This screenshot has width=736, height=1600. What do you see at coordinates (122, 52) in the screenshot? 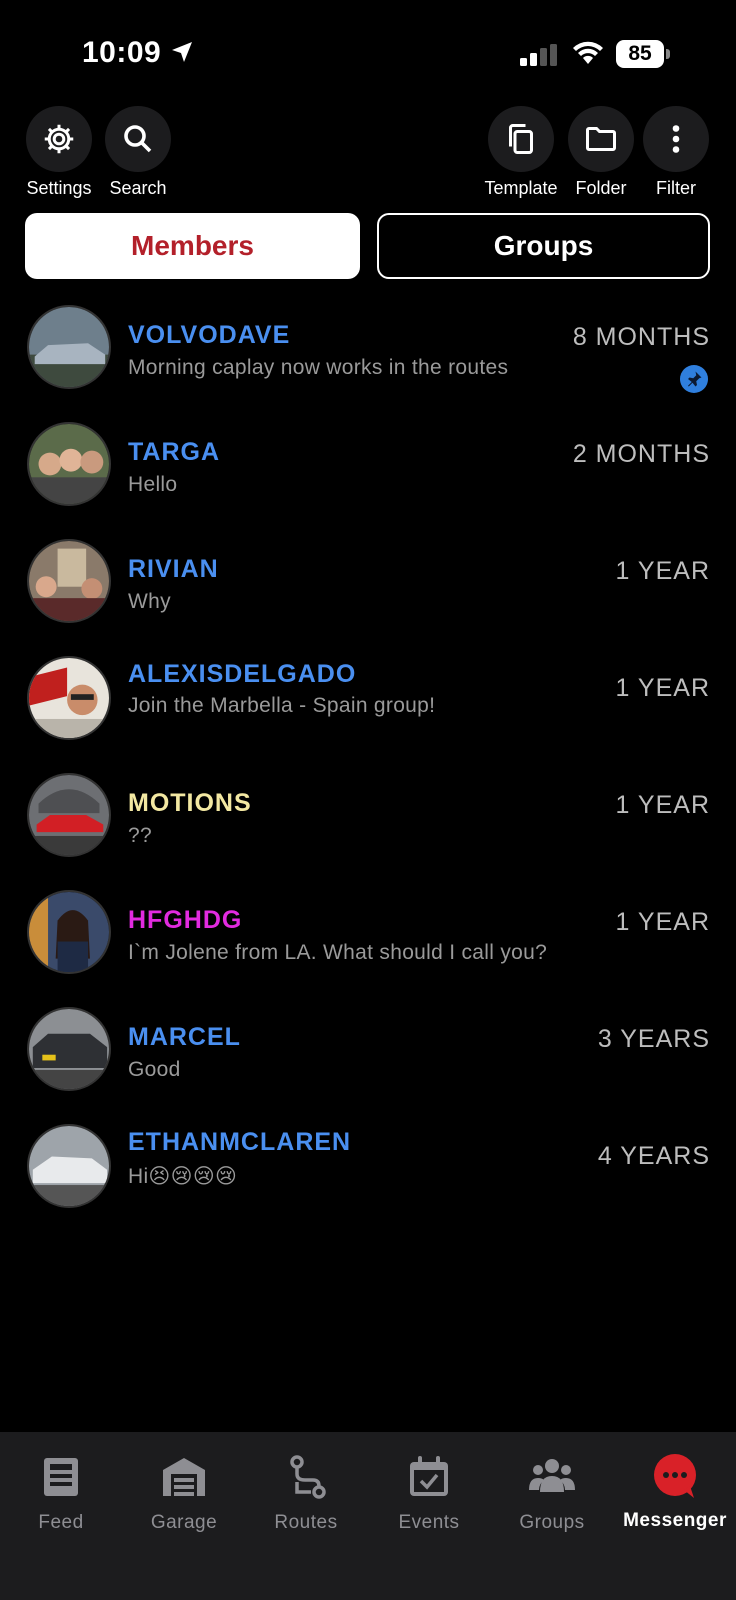
I see `status-time: 10:09` at bounding box center [122, 52].